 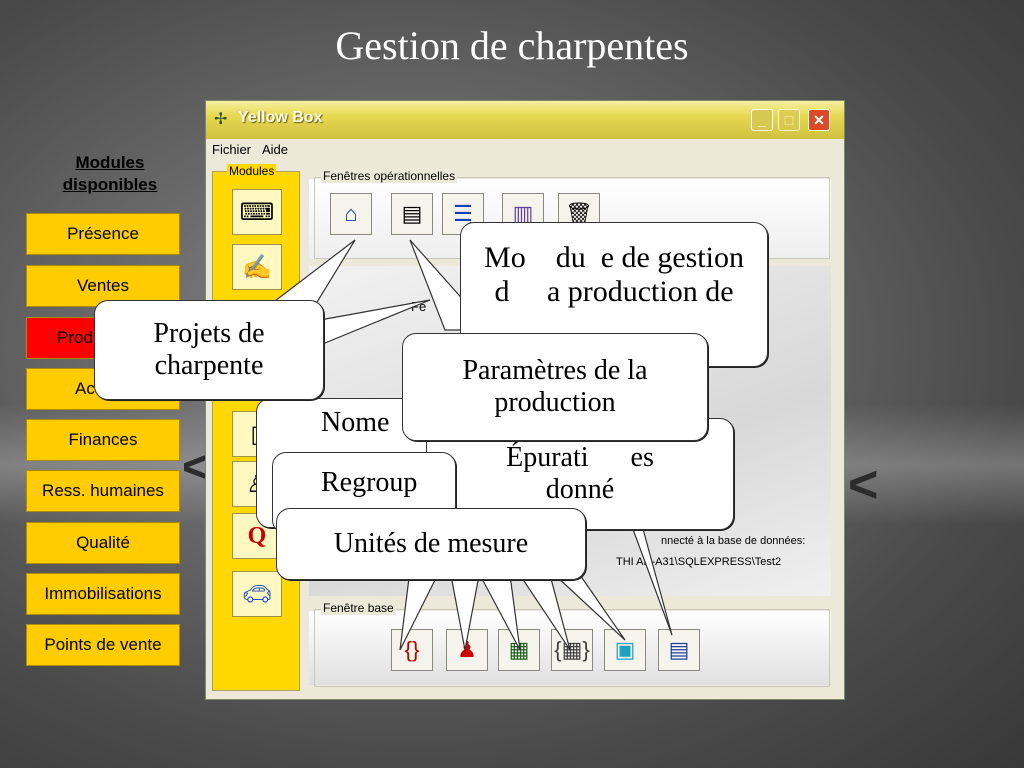 What do you see at coordinates (555, 370) in the screenshot?
I see `callout-parametres-line1: Paramètres de la` at bounding box center [555, 370].